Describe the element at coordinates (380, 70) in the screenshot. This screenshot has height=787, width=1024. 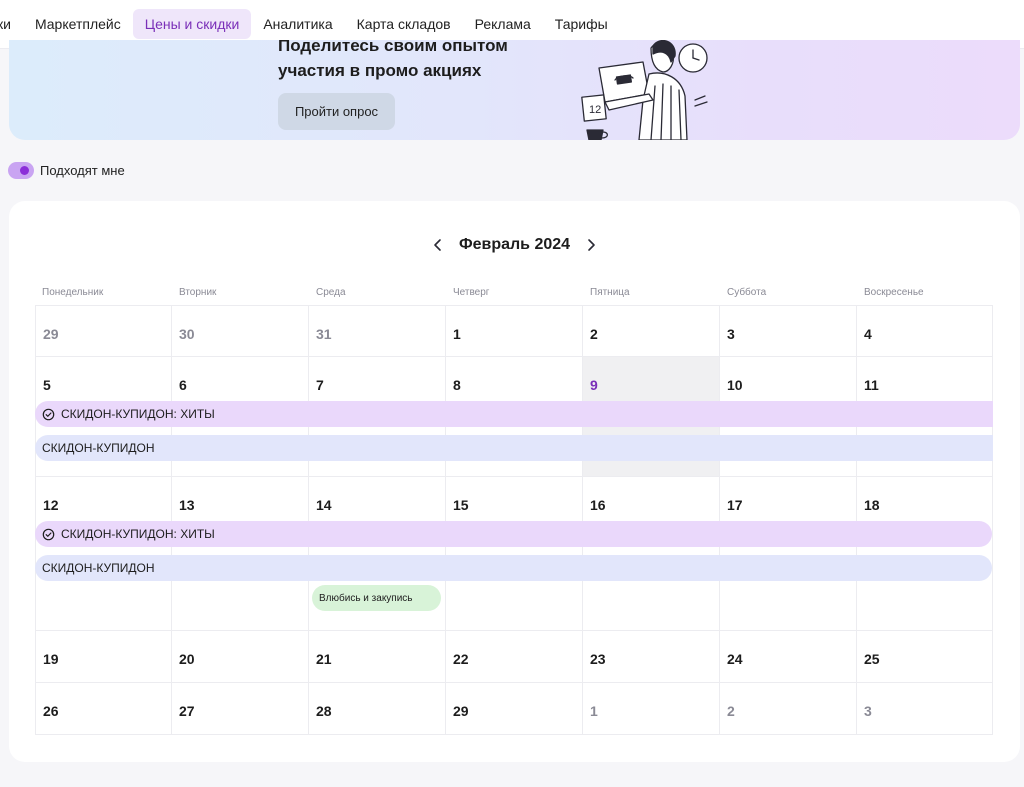
I see `banner-title-line2: участия в промо акциях` at that location.